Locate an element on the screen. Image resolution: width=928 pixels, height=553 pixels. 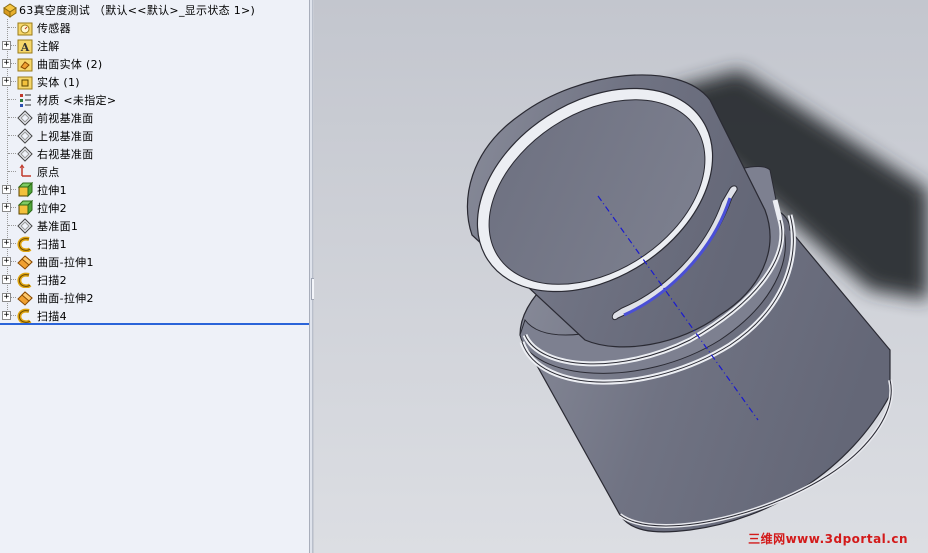
tree-root-label: 63真空度测试 （默认<<默认>_显示状态 1>) is located at coordinates (137, 10).